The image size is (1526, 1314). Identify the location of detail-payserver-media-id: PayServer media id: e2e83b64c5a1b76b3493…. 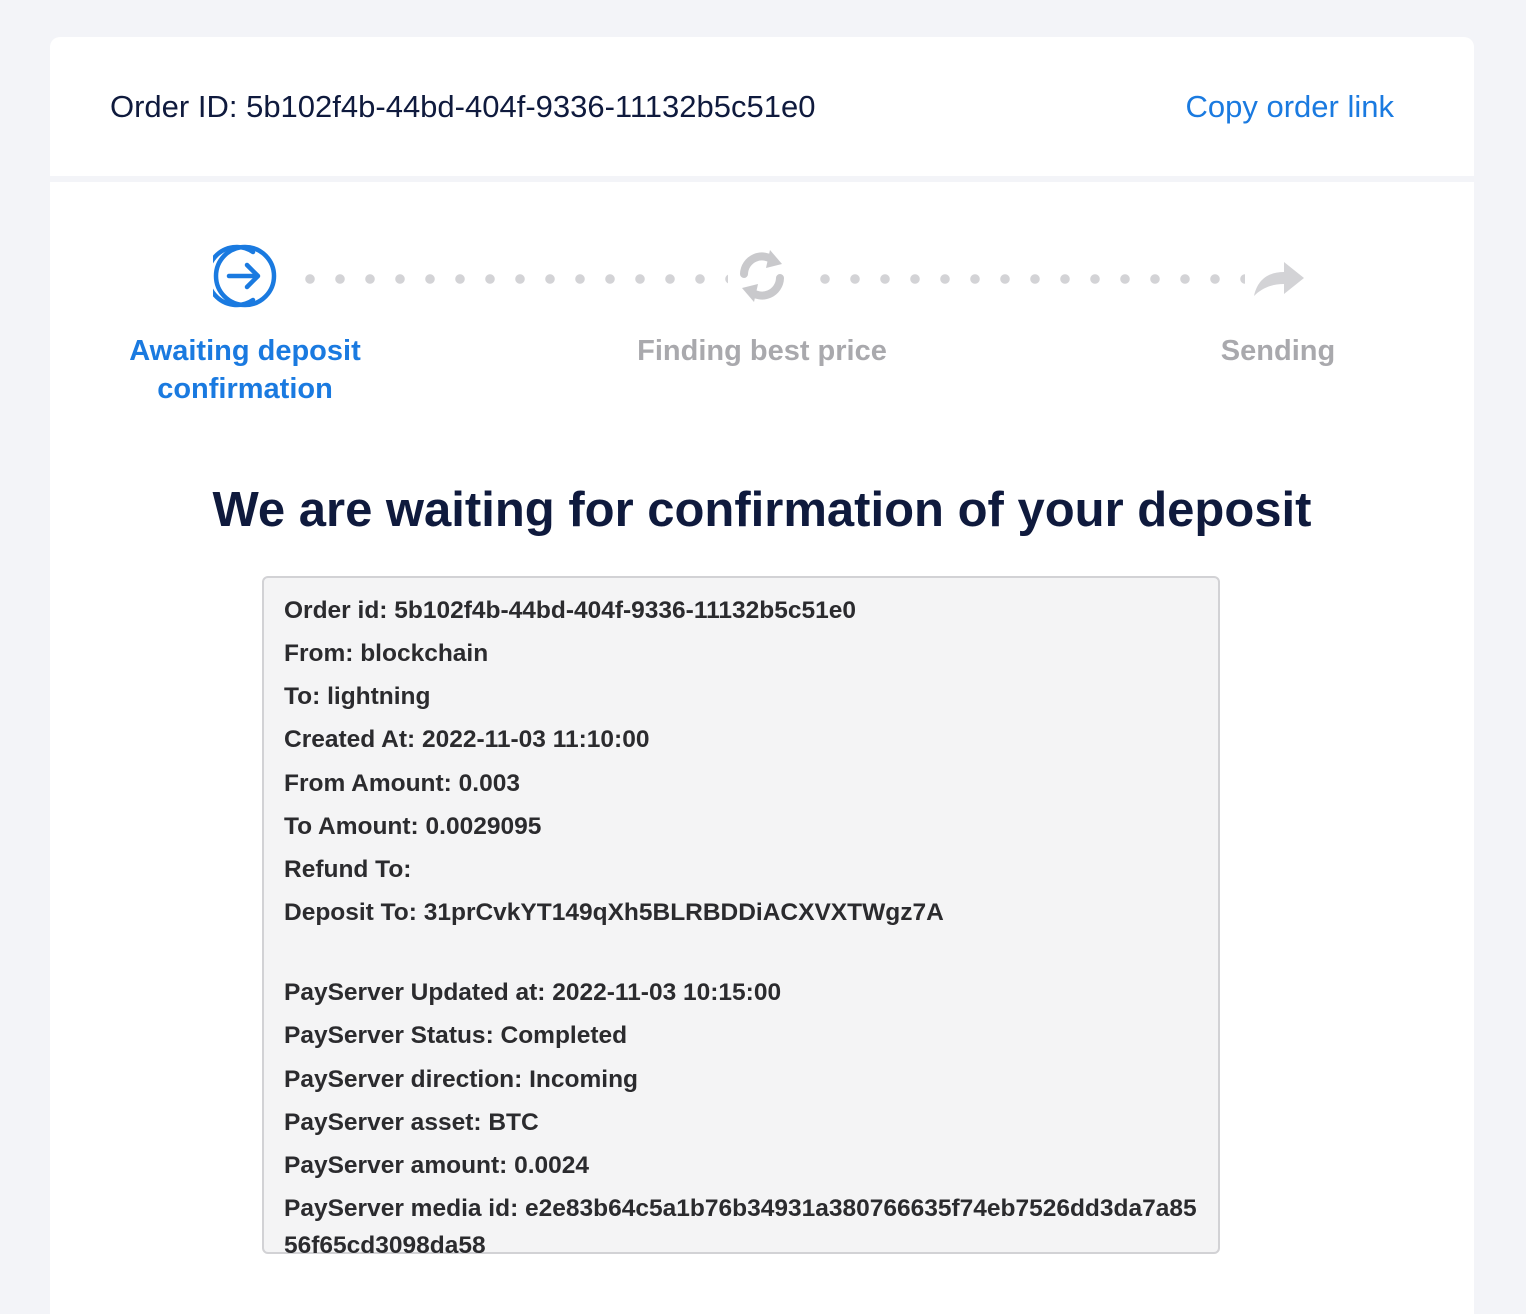
(740, 1227).